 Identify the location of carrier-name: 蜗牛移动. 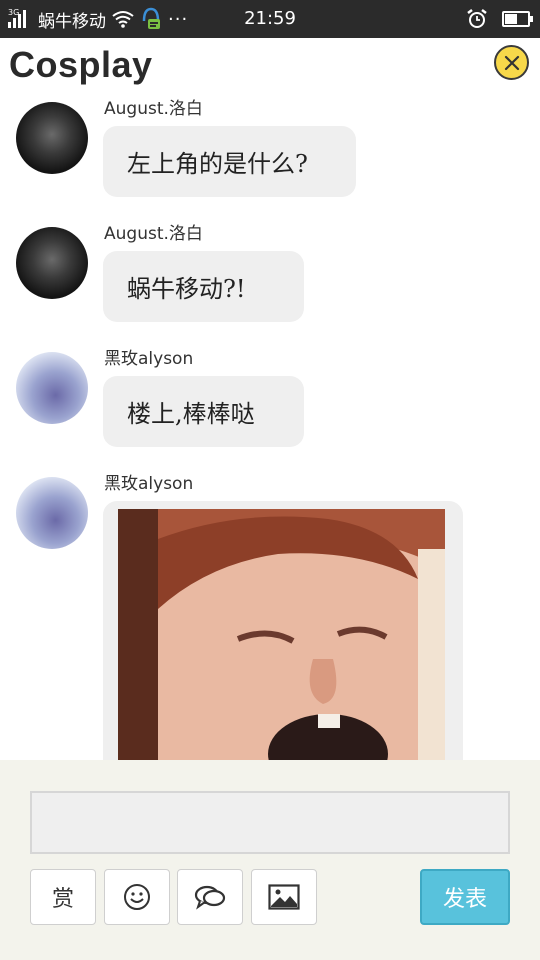
(72, 21).